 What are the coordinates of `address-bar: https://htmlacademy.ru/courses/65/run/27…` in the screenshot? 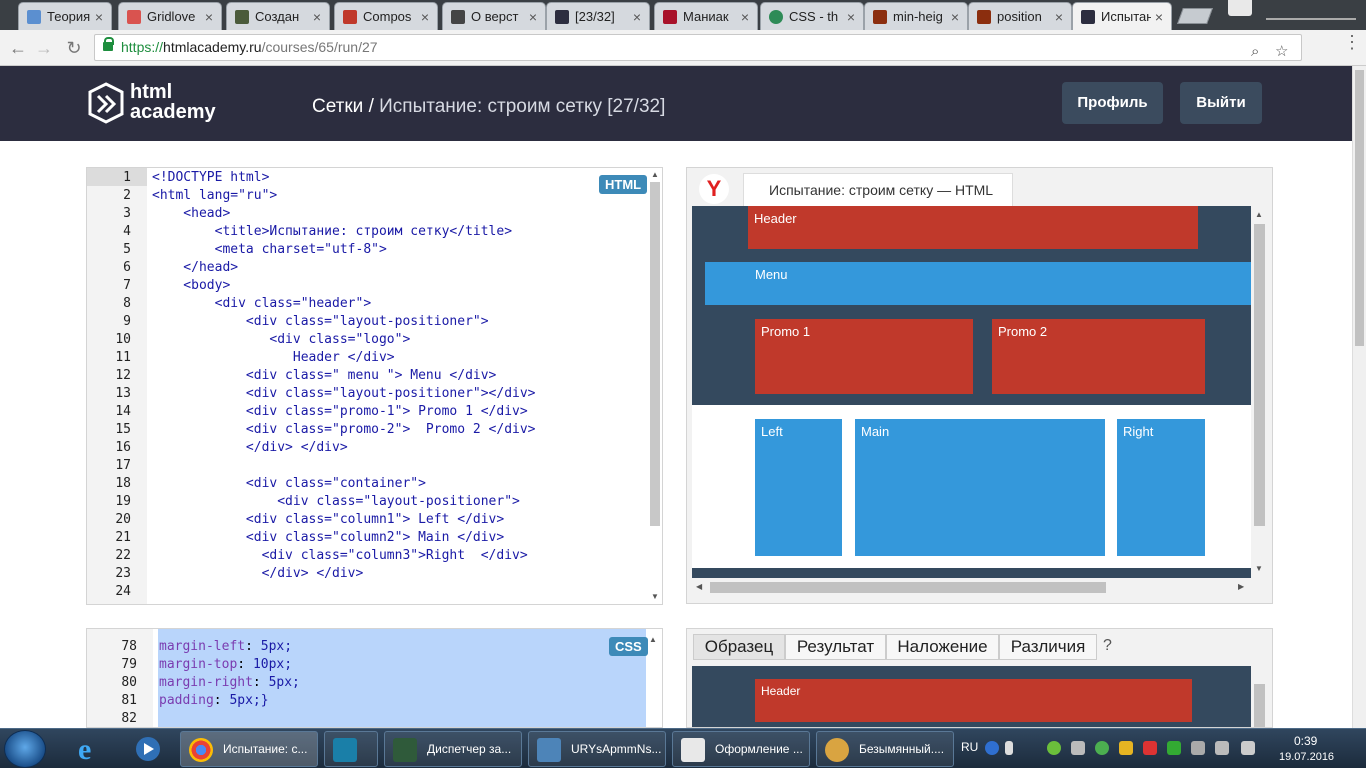 It's located at (698, 47).